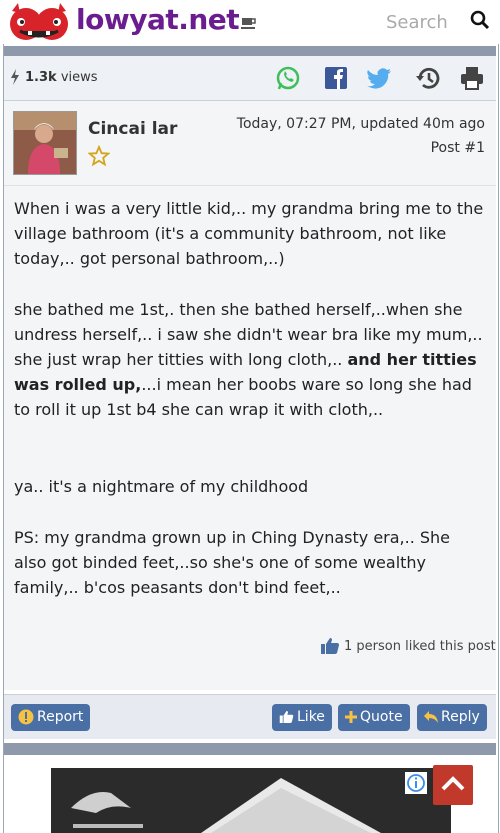 This screenshot has height=833, width=500. I want to click on top-bar: lowyat.net Search, so click(250, 22).